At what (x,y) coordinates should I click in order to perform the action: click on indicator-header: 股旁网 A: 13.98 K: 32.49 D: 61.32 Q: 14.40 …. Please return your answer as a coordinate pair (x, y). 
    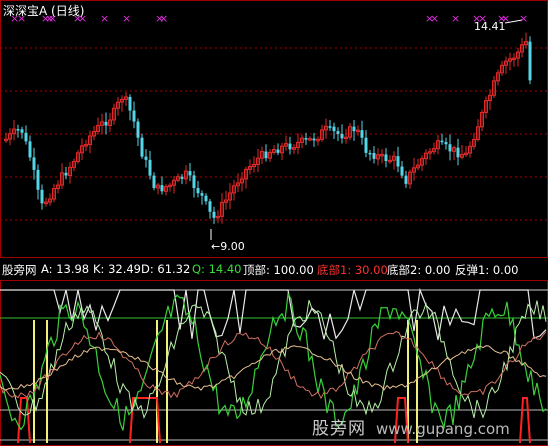
    Looking at the image, I should click on (274, 269).